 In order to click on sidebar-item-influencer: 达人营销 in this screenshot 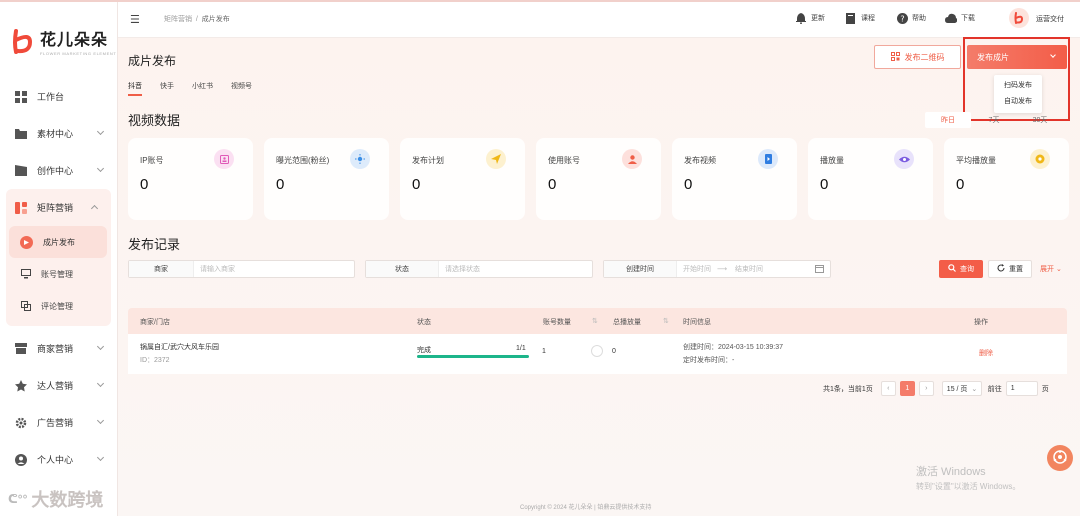, I will do `click(58, 385)`.